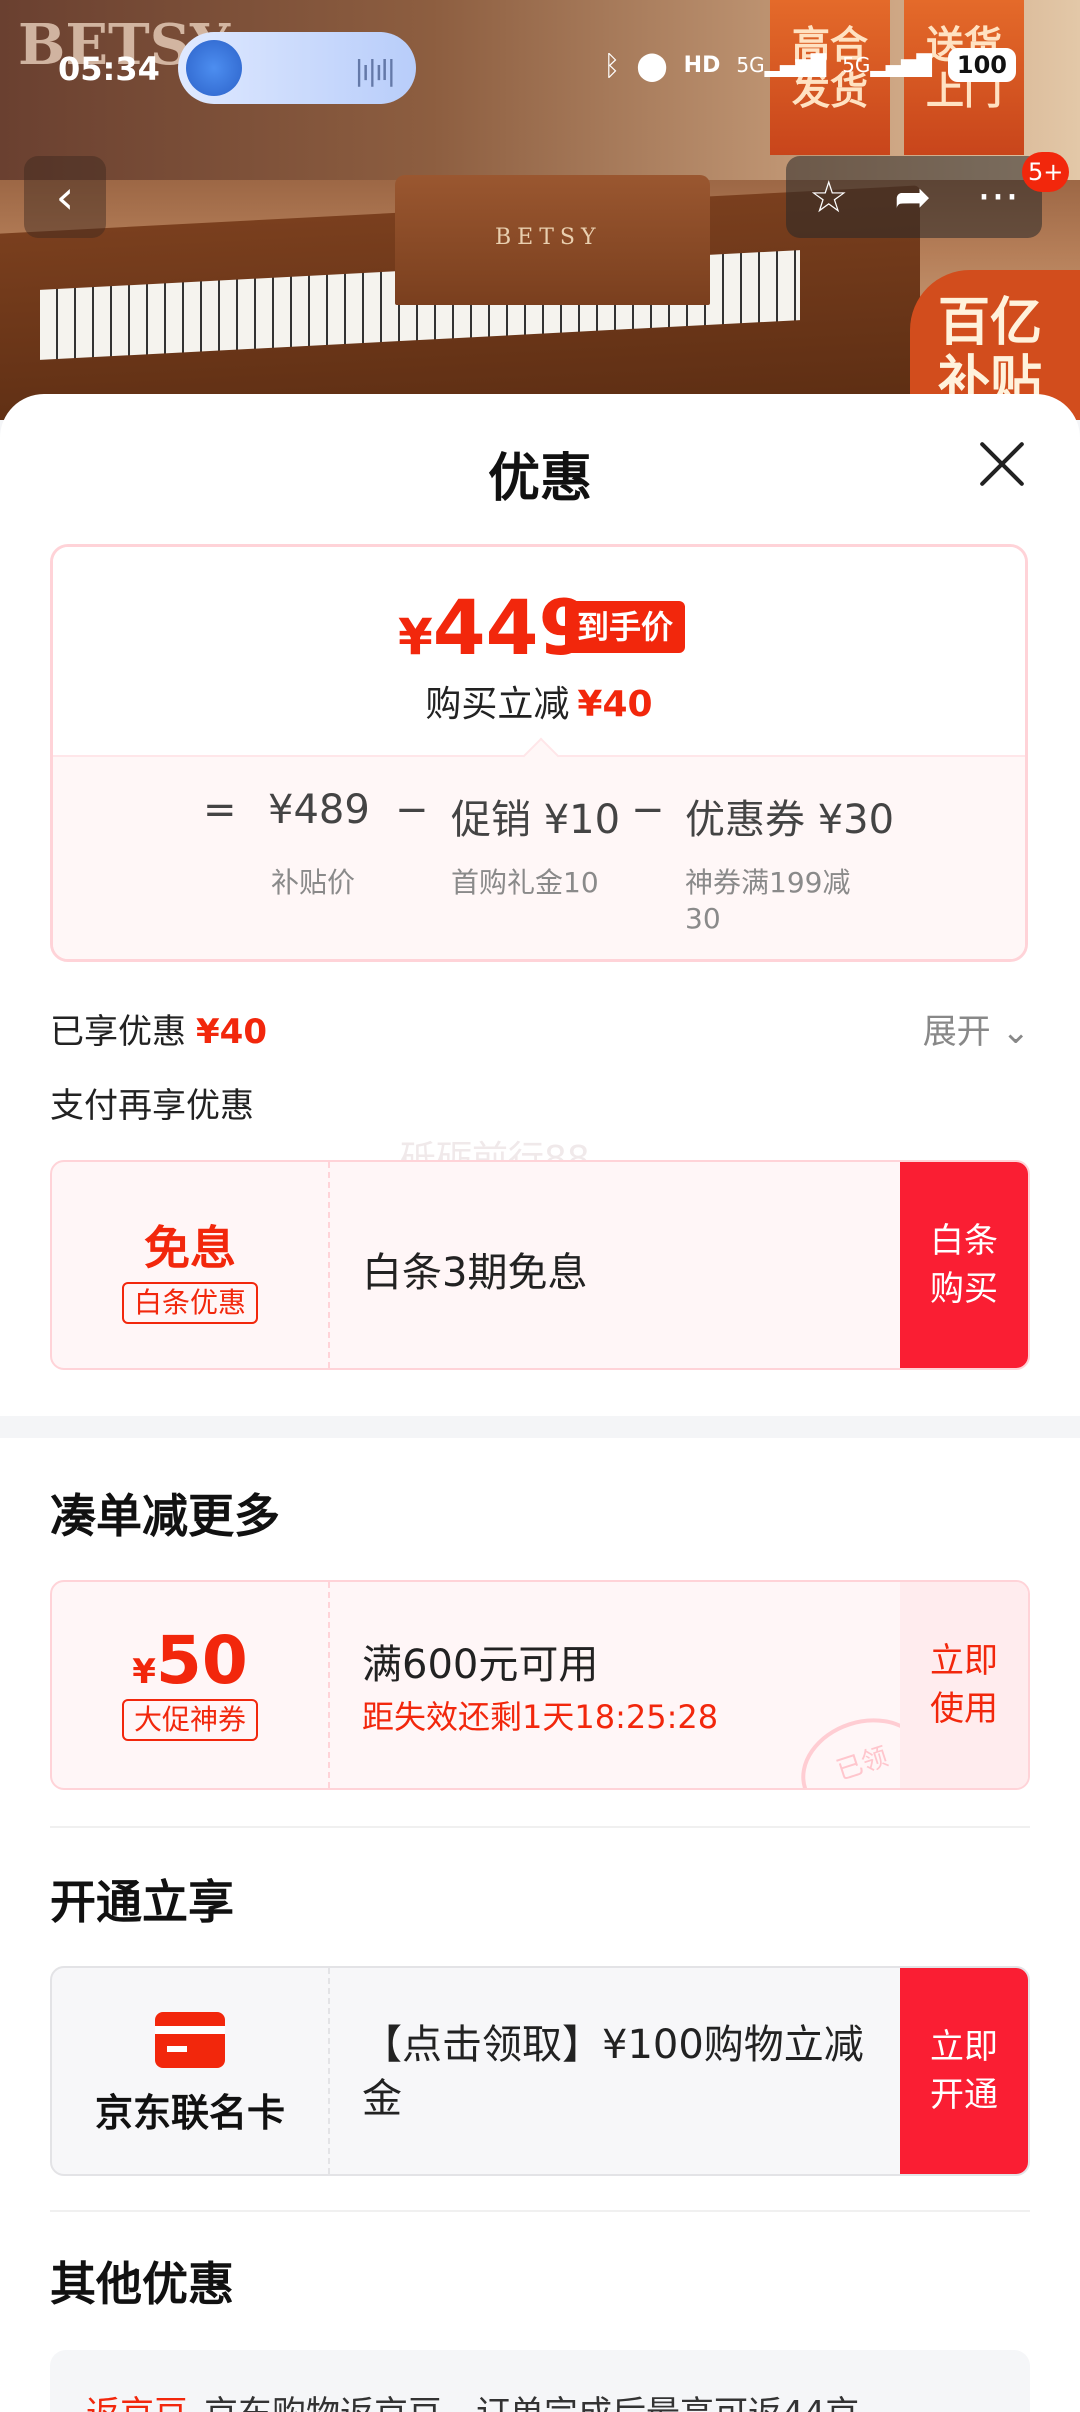 The image size is (1080, 2412). I want to click on formula-minus-1: −, so click(412, 810).